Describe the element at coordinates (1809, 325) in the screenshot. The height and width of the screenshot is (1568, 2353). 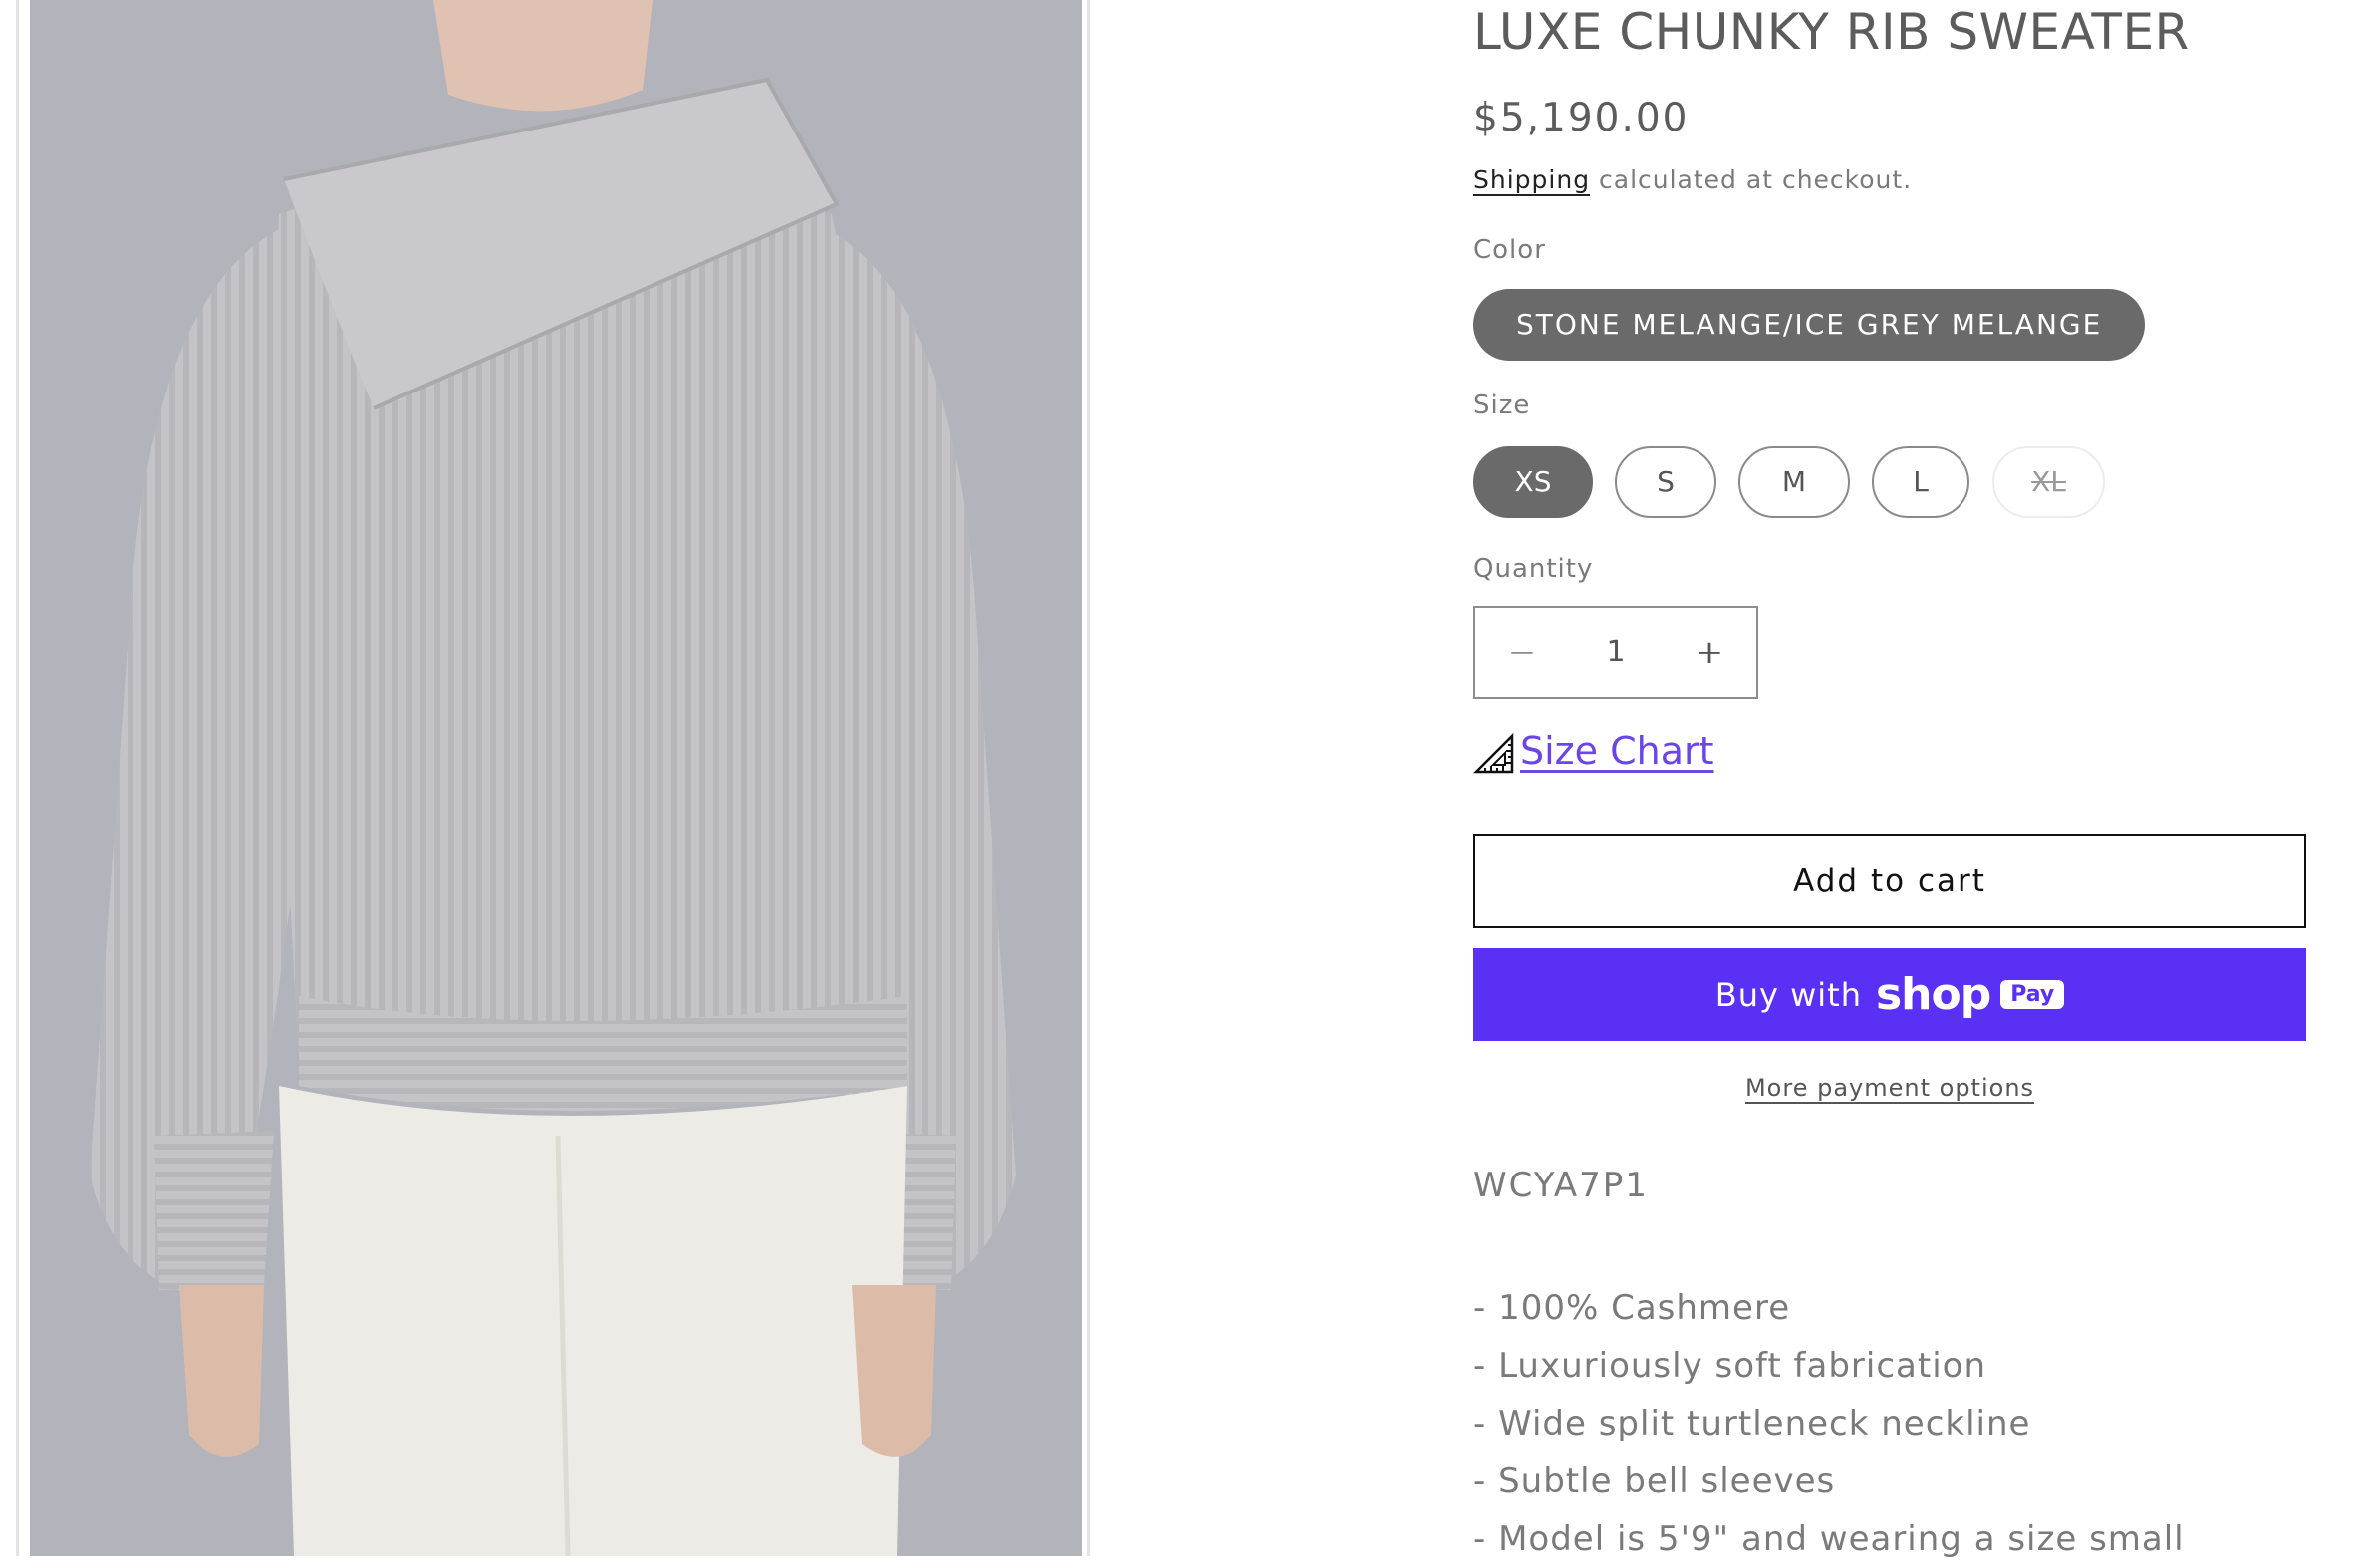
I see `color-option-stone-melange: STONE MELANGE/ICE GREY MELANGE` at that location.